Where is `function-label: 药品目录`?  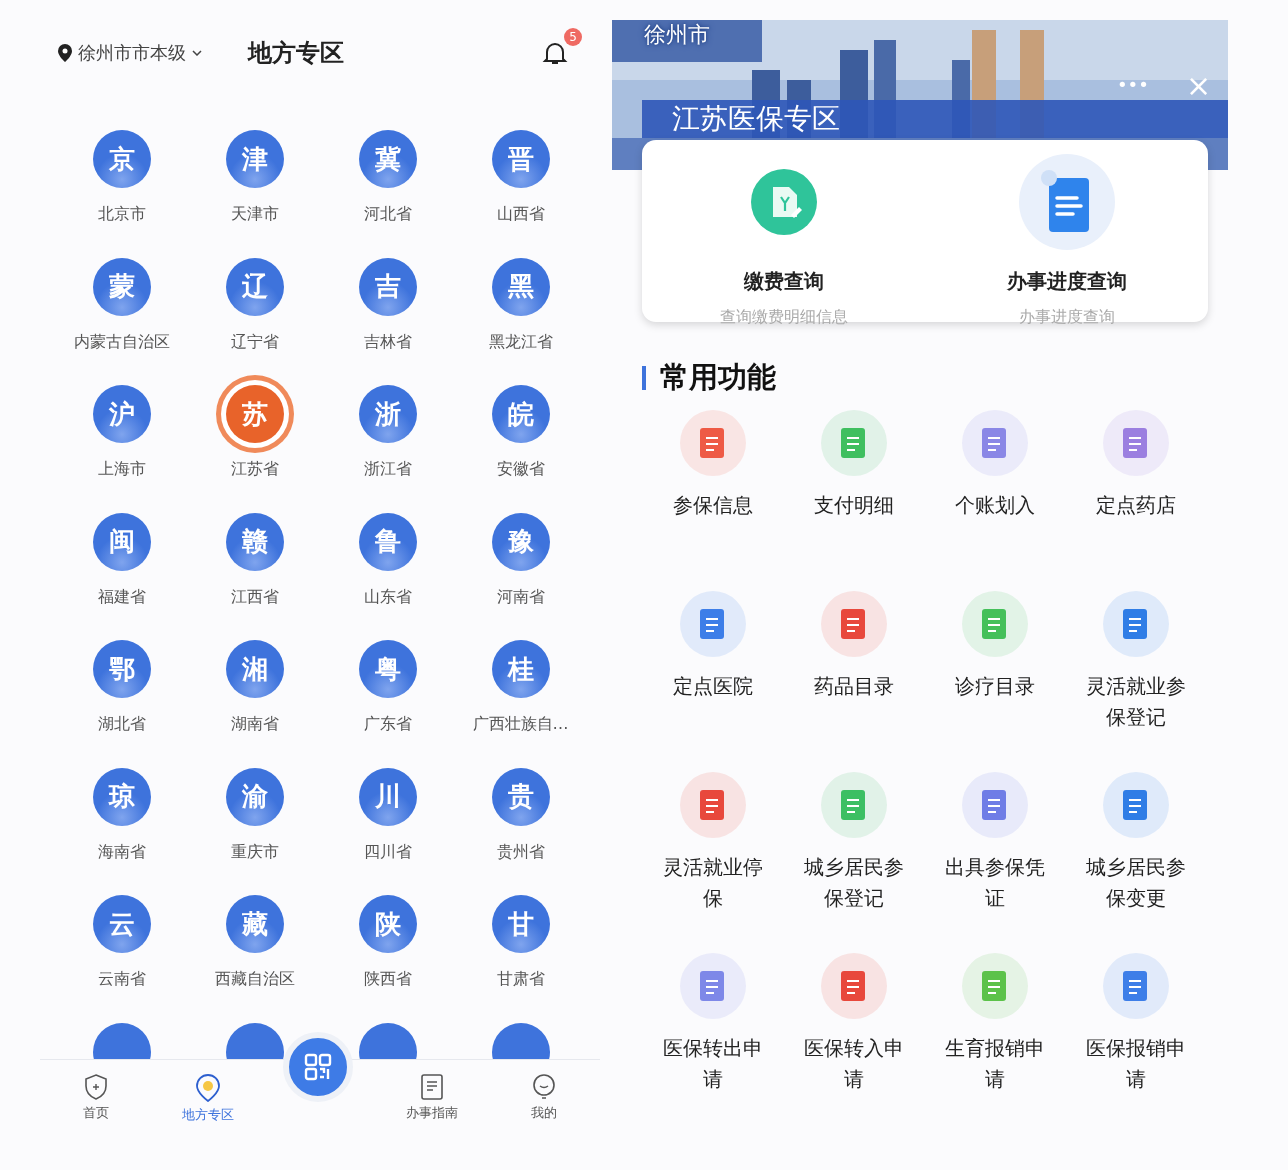
function-label: 药品目录 is located at coordinates (853, 686).